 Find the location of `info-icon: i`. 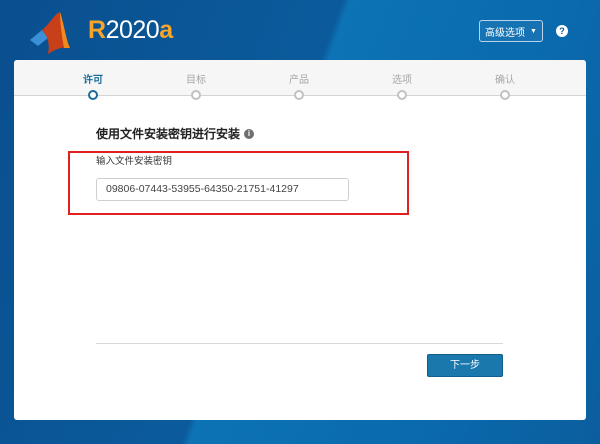

info-icon: i is located at coordinates (249, 133).